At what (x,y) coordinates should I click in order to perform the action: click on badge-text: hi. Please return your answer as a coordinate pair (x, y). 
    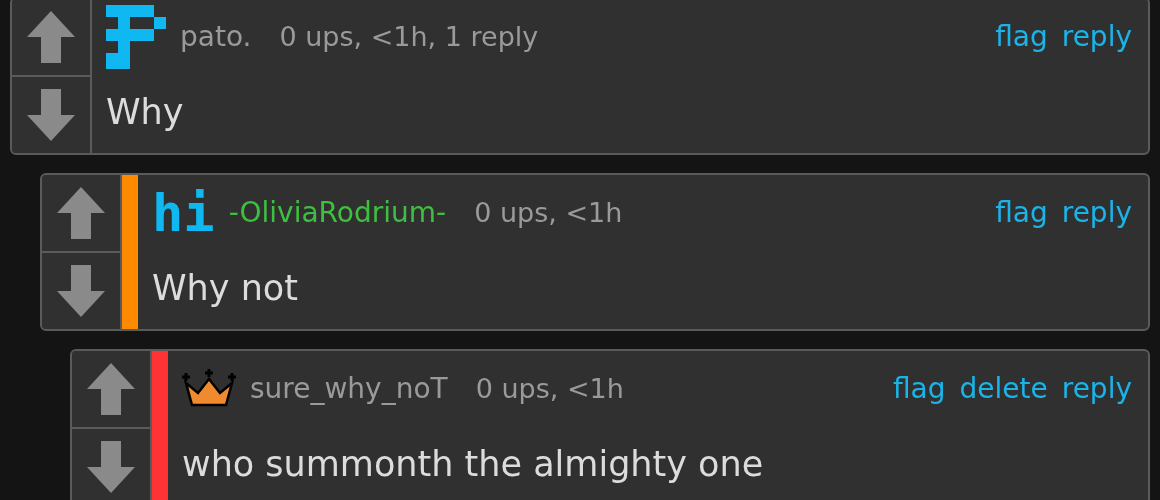
    Looking at the image, I should click on (183, 212).